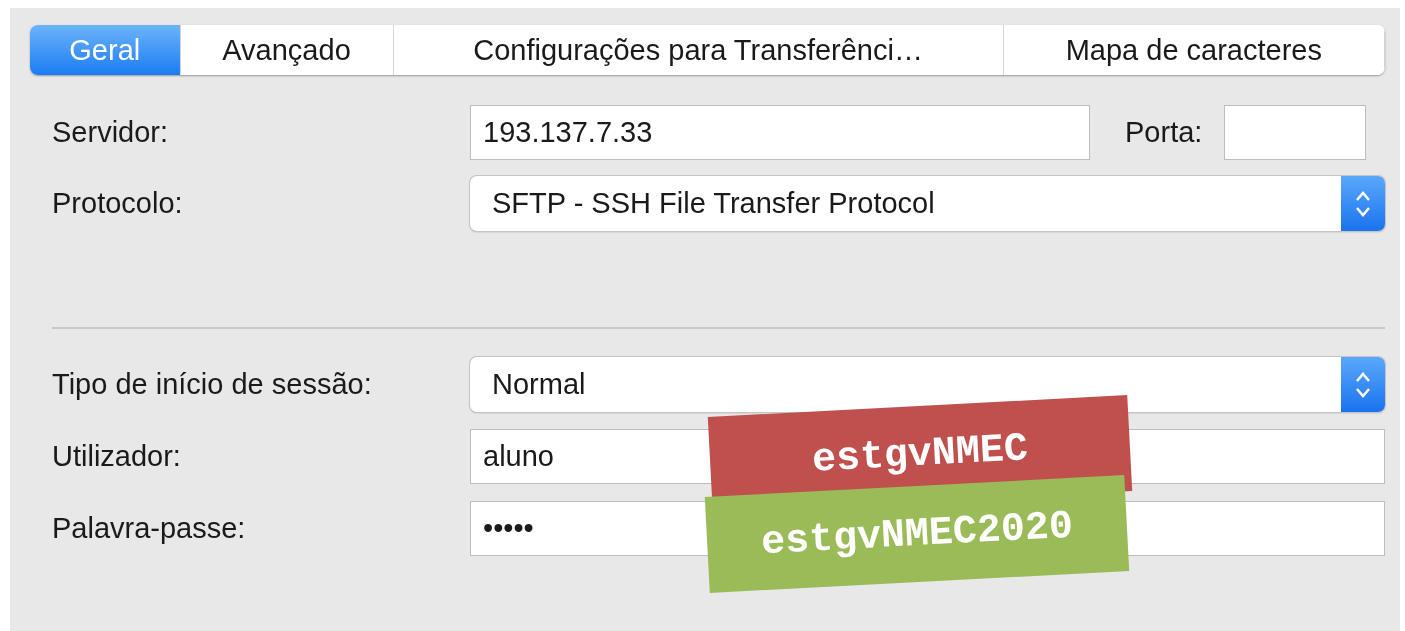 This screenshot has width=1405, height=631. Describe the element at coordinates (212, 384) in the screenshot. I see `field-label: Tipo de início de sessão:` at that location.